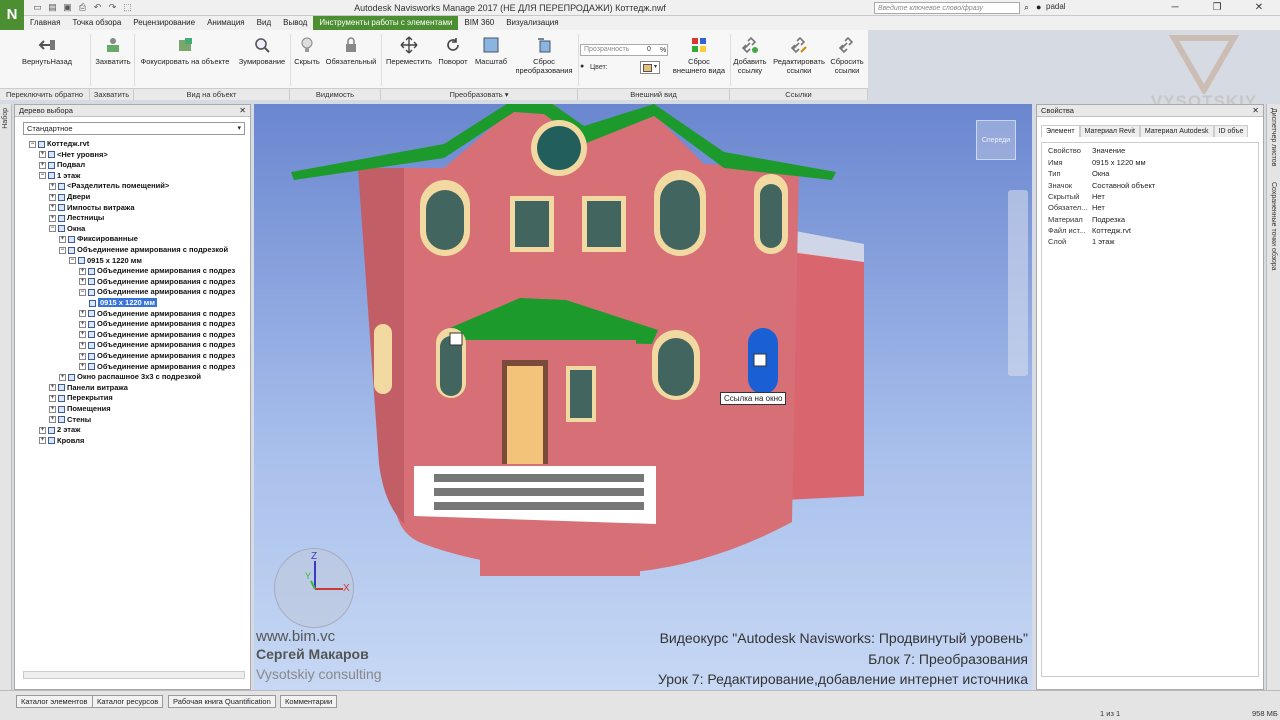 The width and height of the screenshot is (1280, 720). Describe the element at coordinates (59, 430) in the screenshot. I see `tree-node: +2 этаж` at that location.